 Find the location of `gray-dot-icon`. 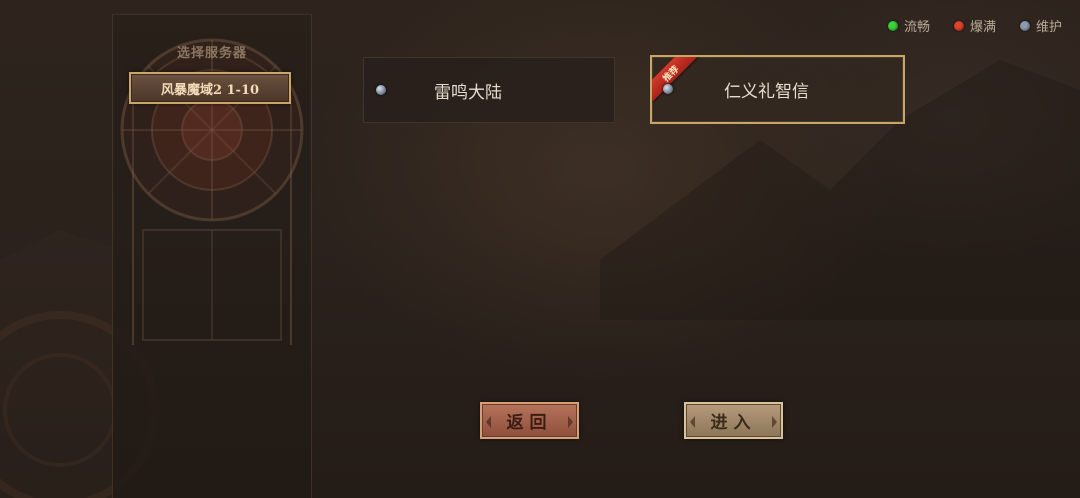

gray-dot-icon is located at coordinates (1024, 25).